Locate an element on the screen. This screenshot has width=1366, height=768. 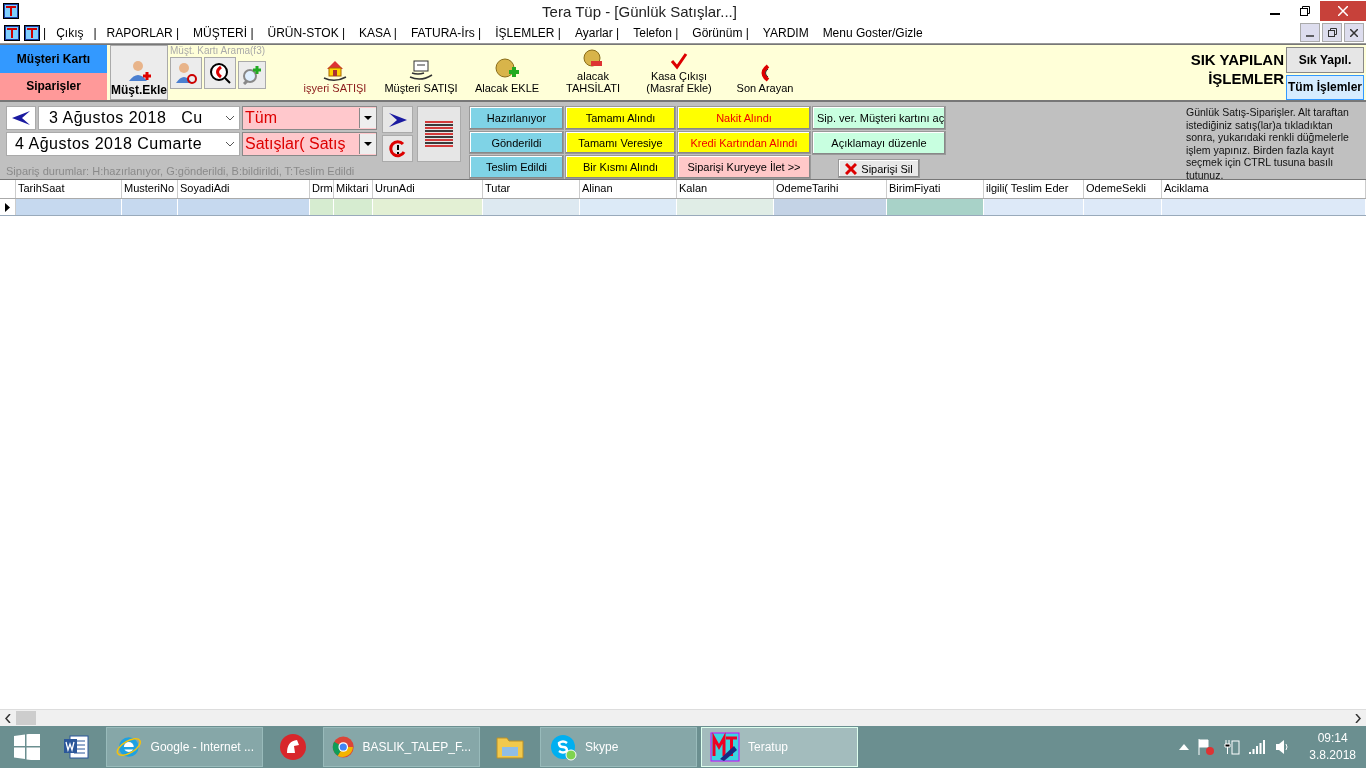
column-header: Tutar is located at coordinates (531, 189).